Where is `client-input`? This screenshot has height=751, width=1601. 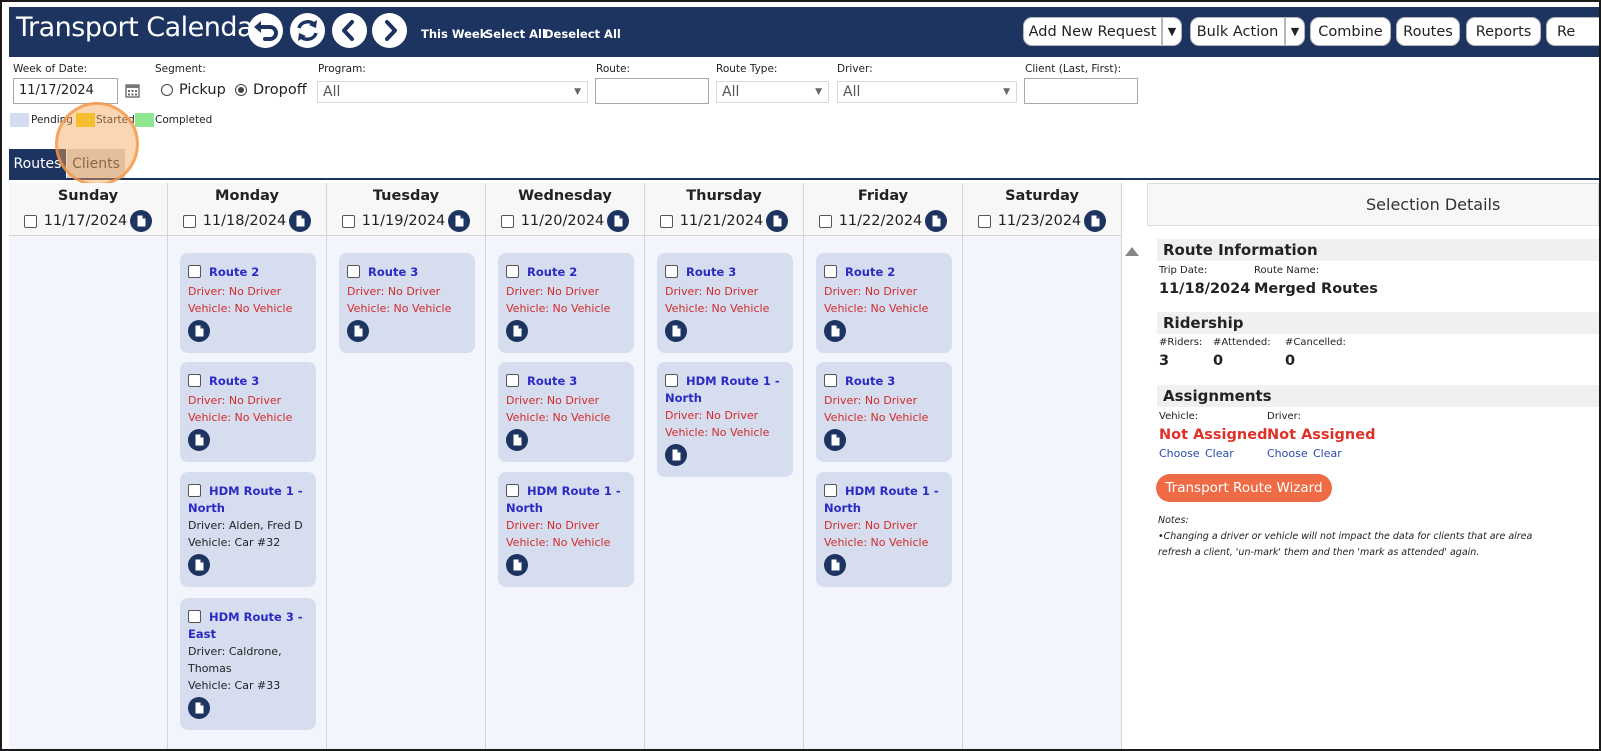
client-input is located at coordinates (1081, 91).